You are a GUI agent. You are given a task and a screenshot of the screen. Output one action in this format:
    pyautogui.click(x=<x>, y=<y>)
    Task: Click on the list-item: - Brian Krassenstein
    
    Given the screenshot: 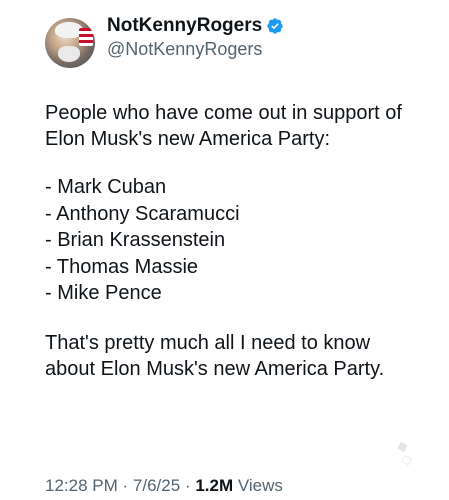 What is the action you would take?
    pyautogui.click(x=135, y=240)
    